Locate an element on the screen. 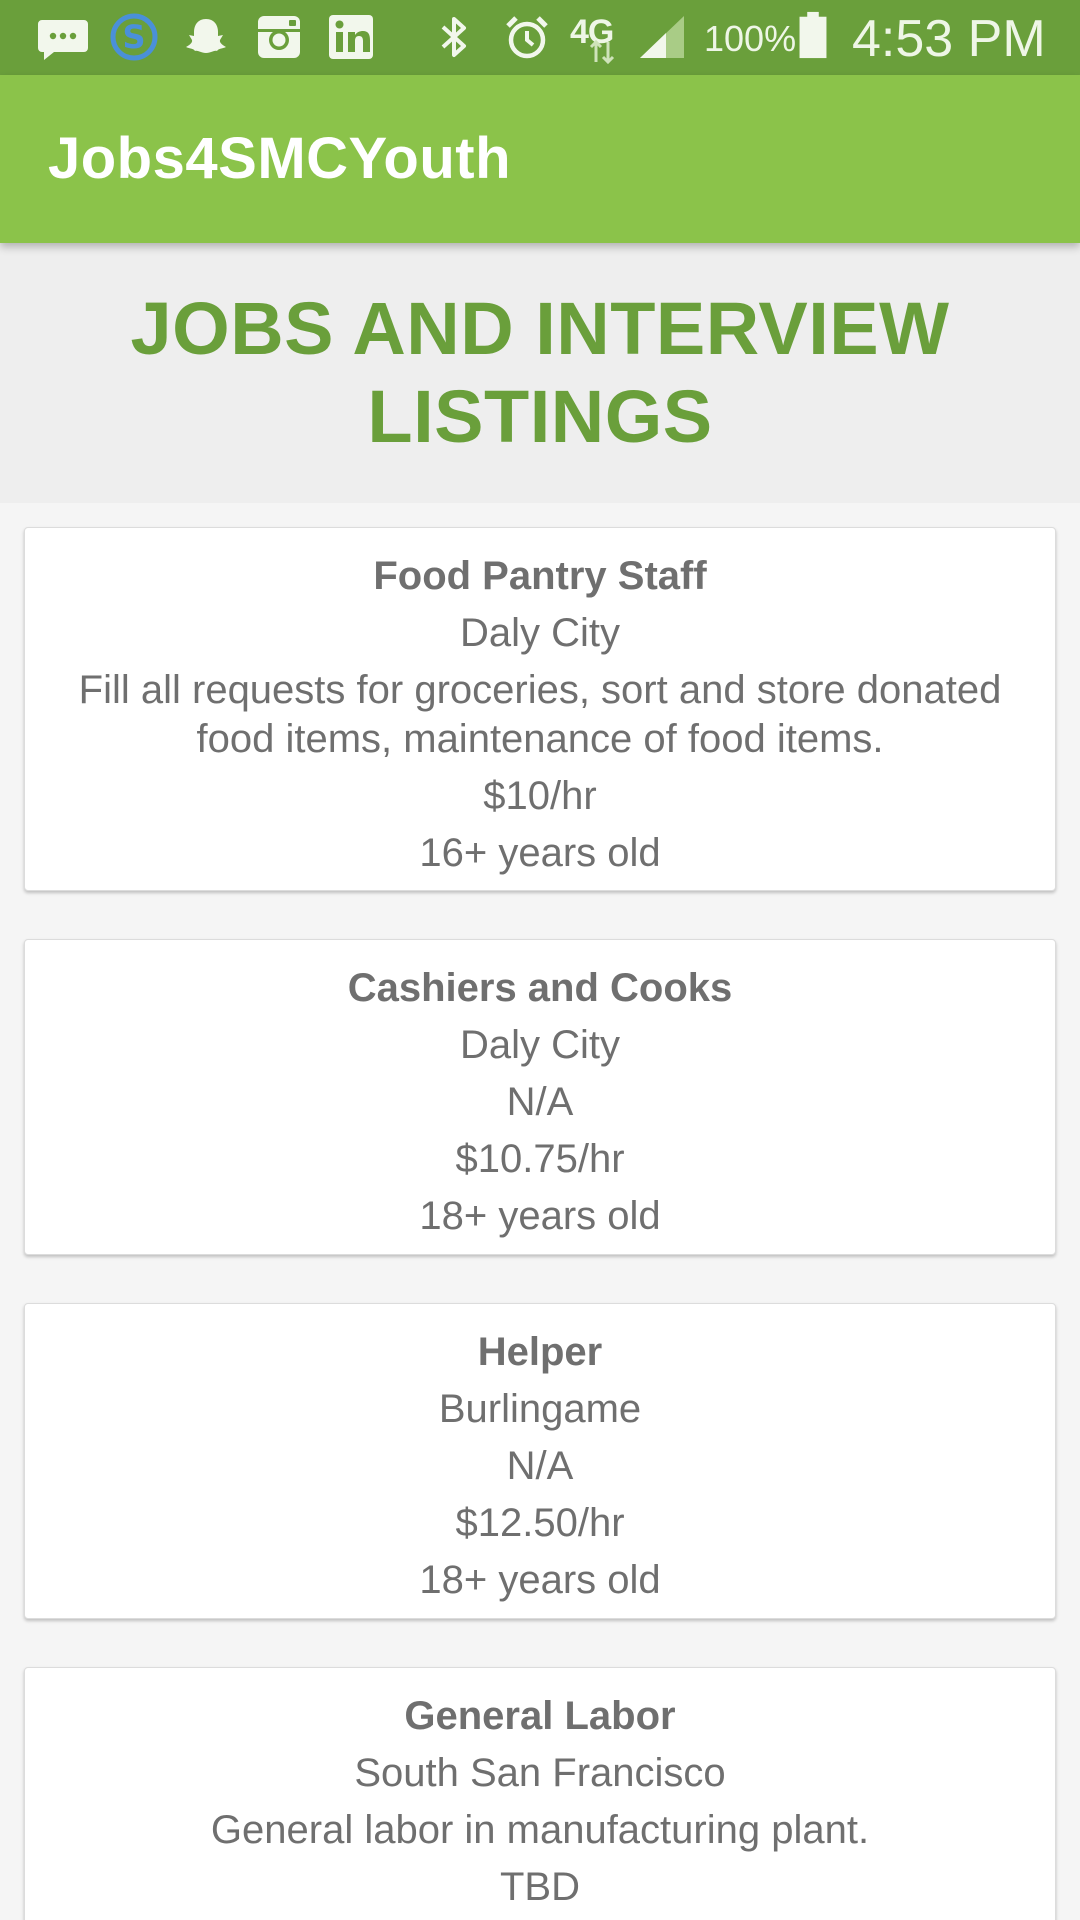  status-bar: S 4G 100% 4:53 PM is located at coordinates (540, 37).